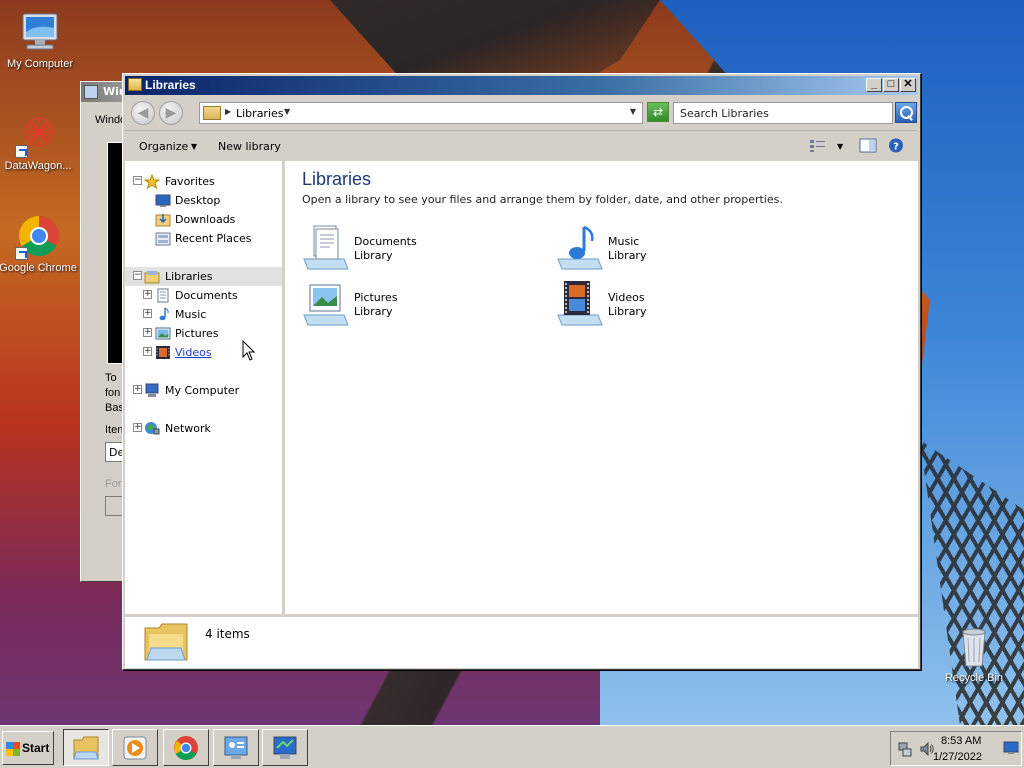  I want to click on background-window-text-line: fon, so click(113, 393).